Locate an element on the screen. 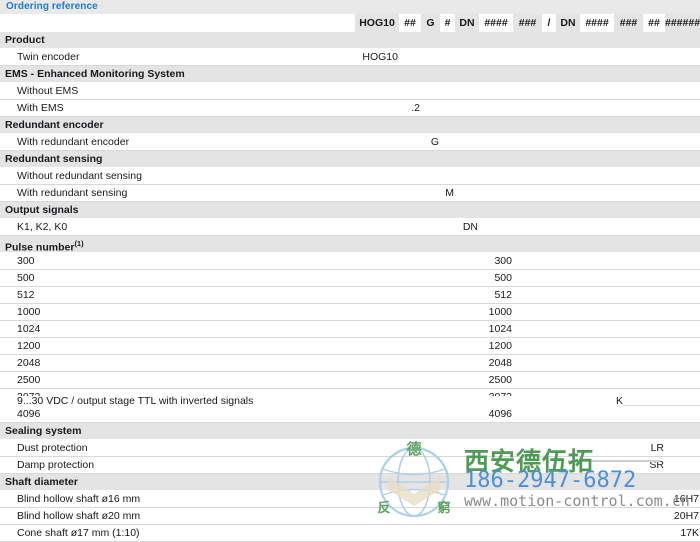  option-row: Blind hollow shaft ø16 mm 16H7 is located at coordinates (350, 499).